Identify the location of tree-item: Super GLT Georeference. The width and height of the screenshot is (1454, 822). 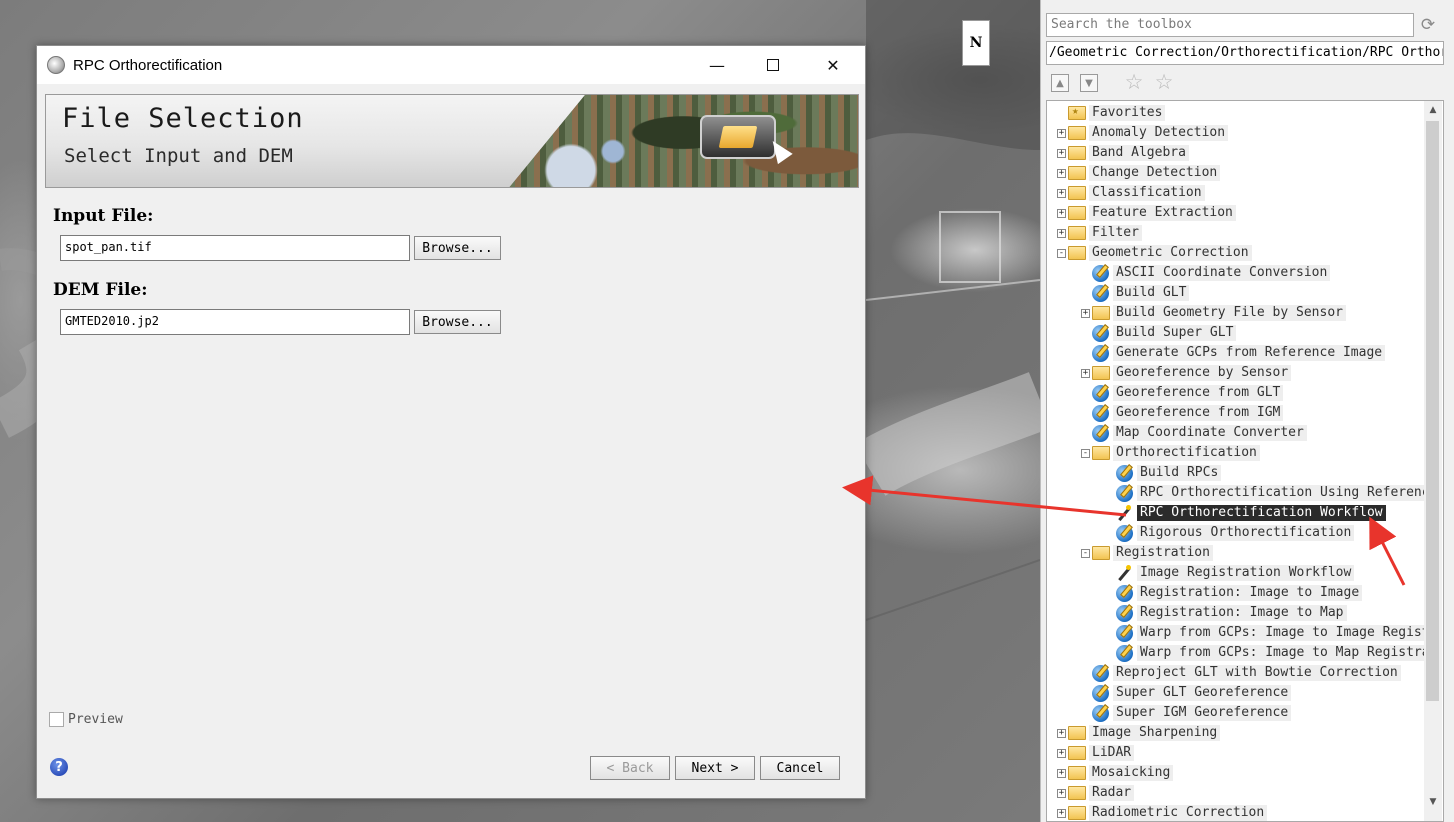
(1186, 693).